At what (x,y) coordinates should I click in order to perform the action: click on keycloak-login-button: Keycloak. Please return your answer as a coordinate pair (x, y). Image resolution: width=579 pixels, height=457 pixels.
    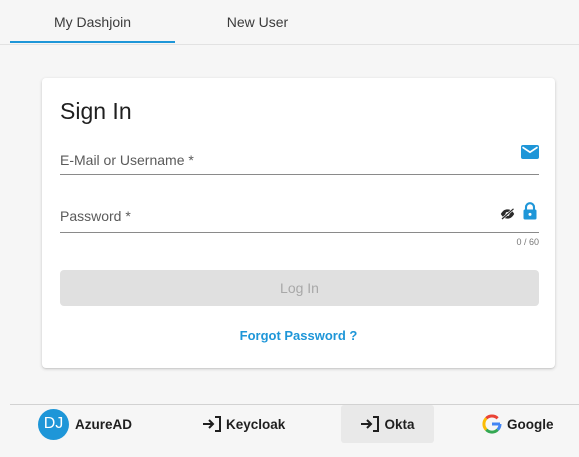
    Looking at the image, I should click on (252, 424).